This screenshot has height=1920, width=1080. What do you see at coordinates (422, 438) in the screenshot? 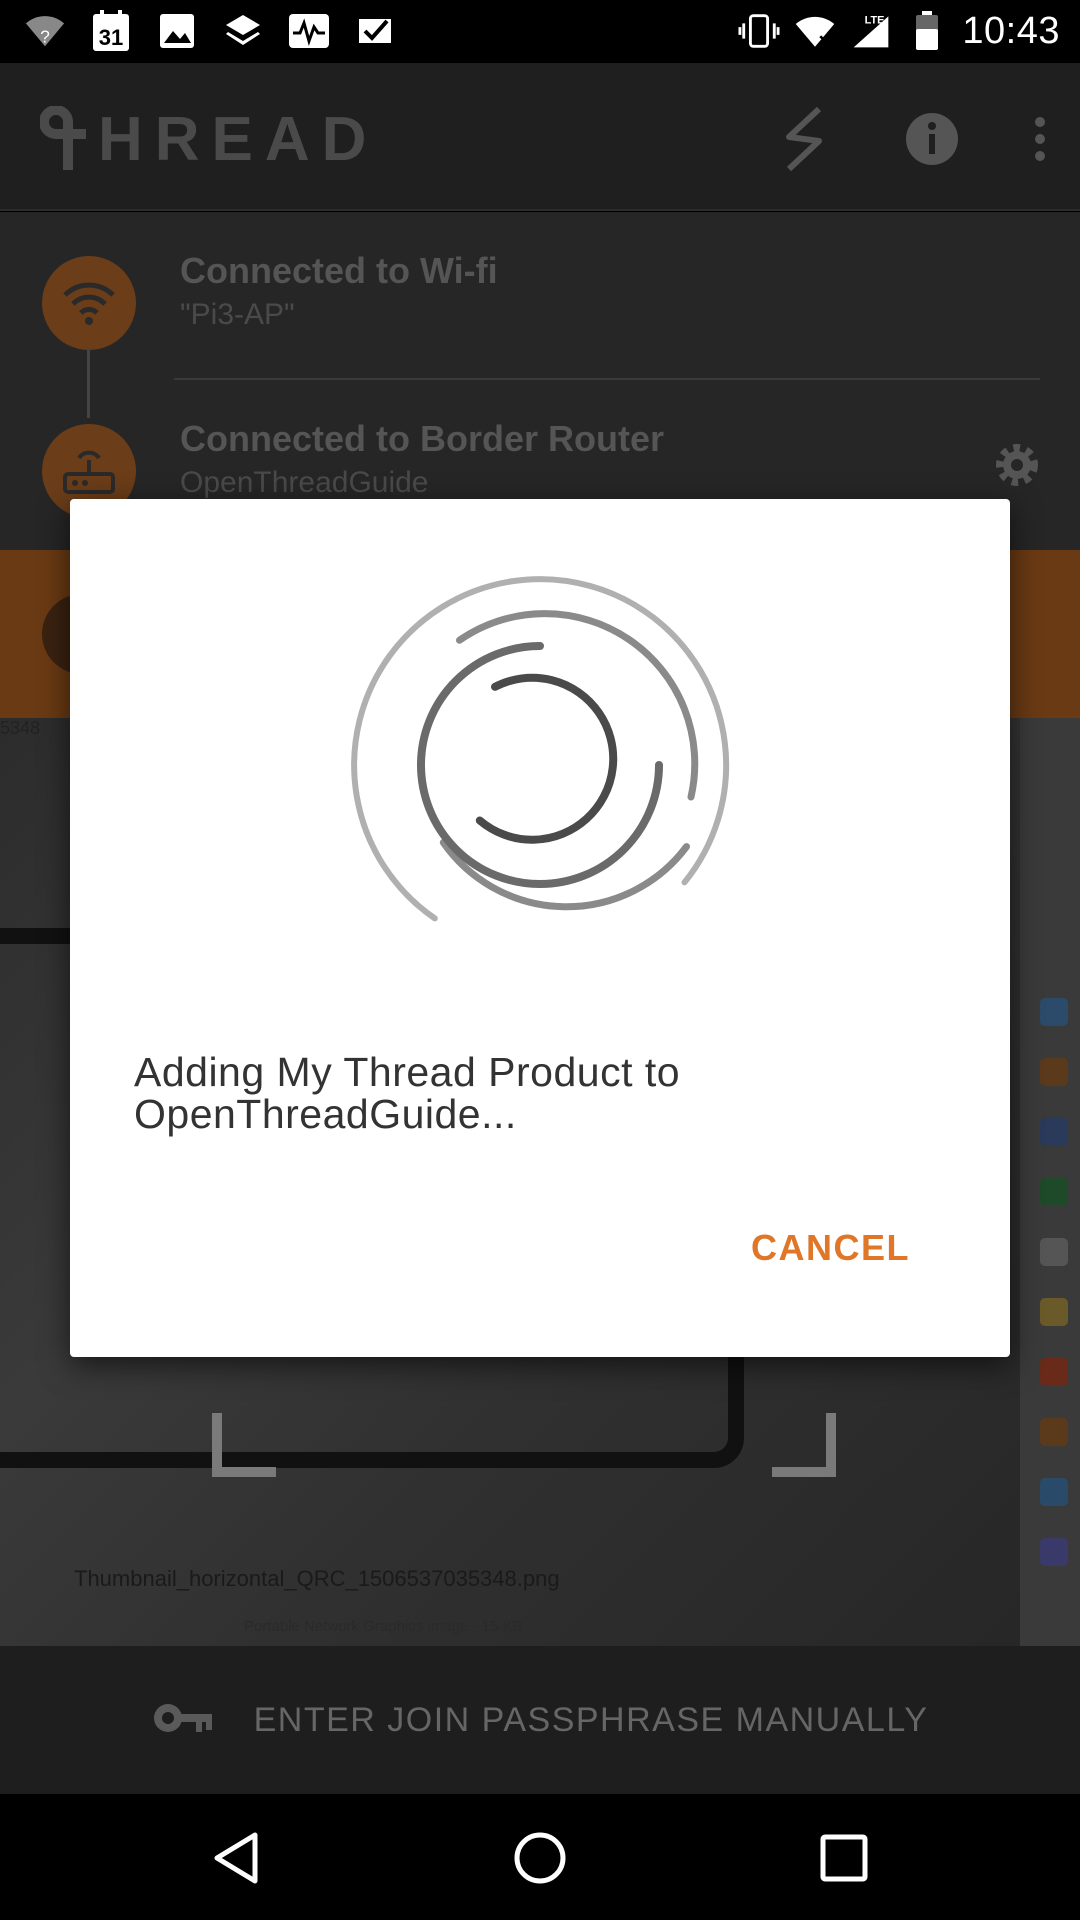
I see `border-router-title: Connected to Border Router` at bounding box center [422, 438].